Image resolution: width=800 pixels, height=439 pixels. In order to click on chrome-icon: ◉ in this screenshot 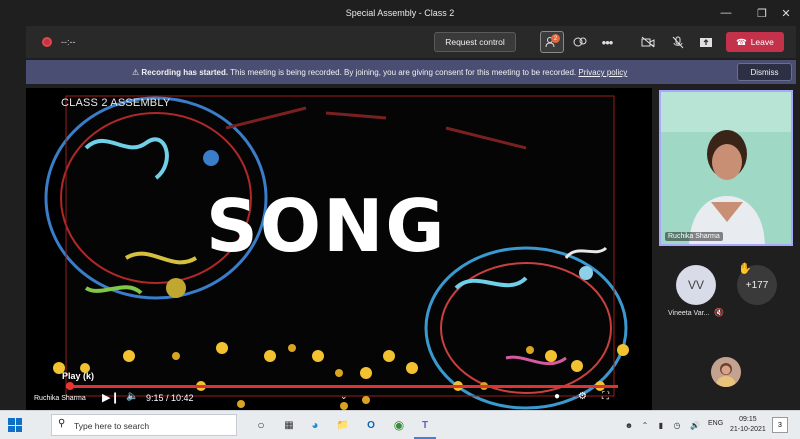, I will do `click(399, 425)`.